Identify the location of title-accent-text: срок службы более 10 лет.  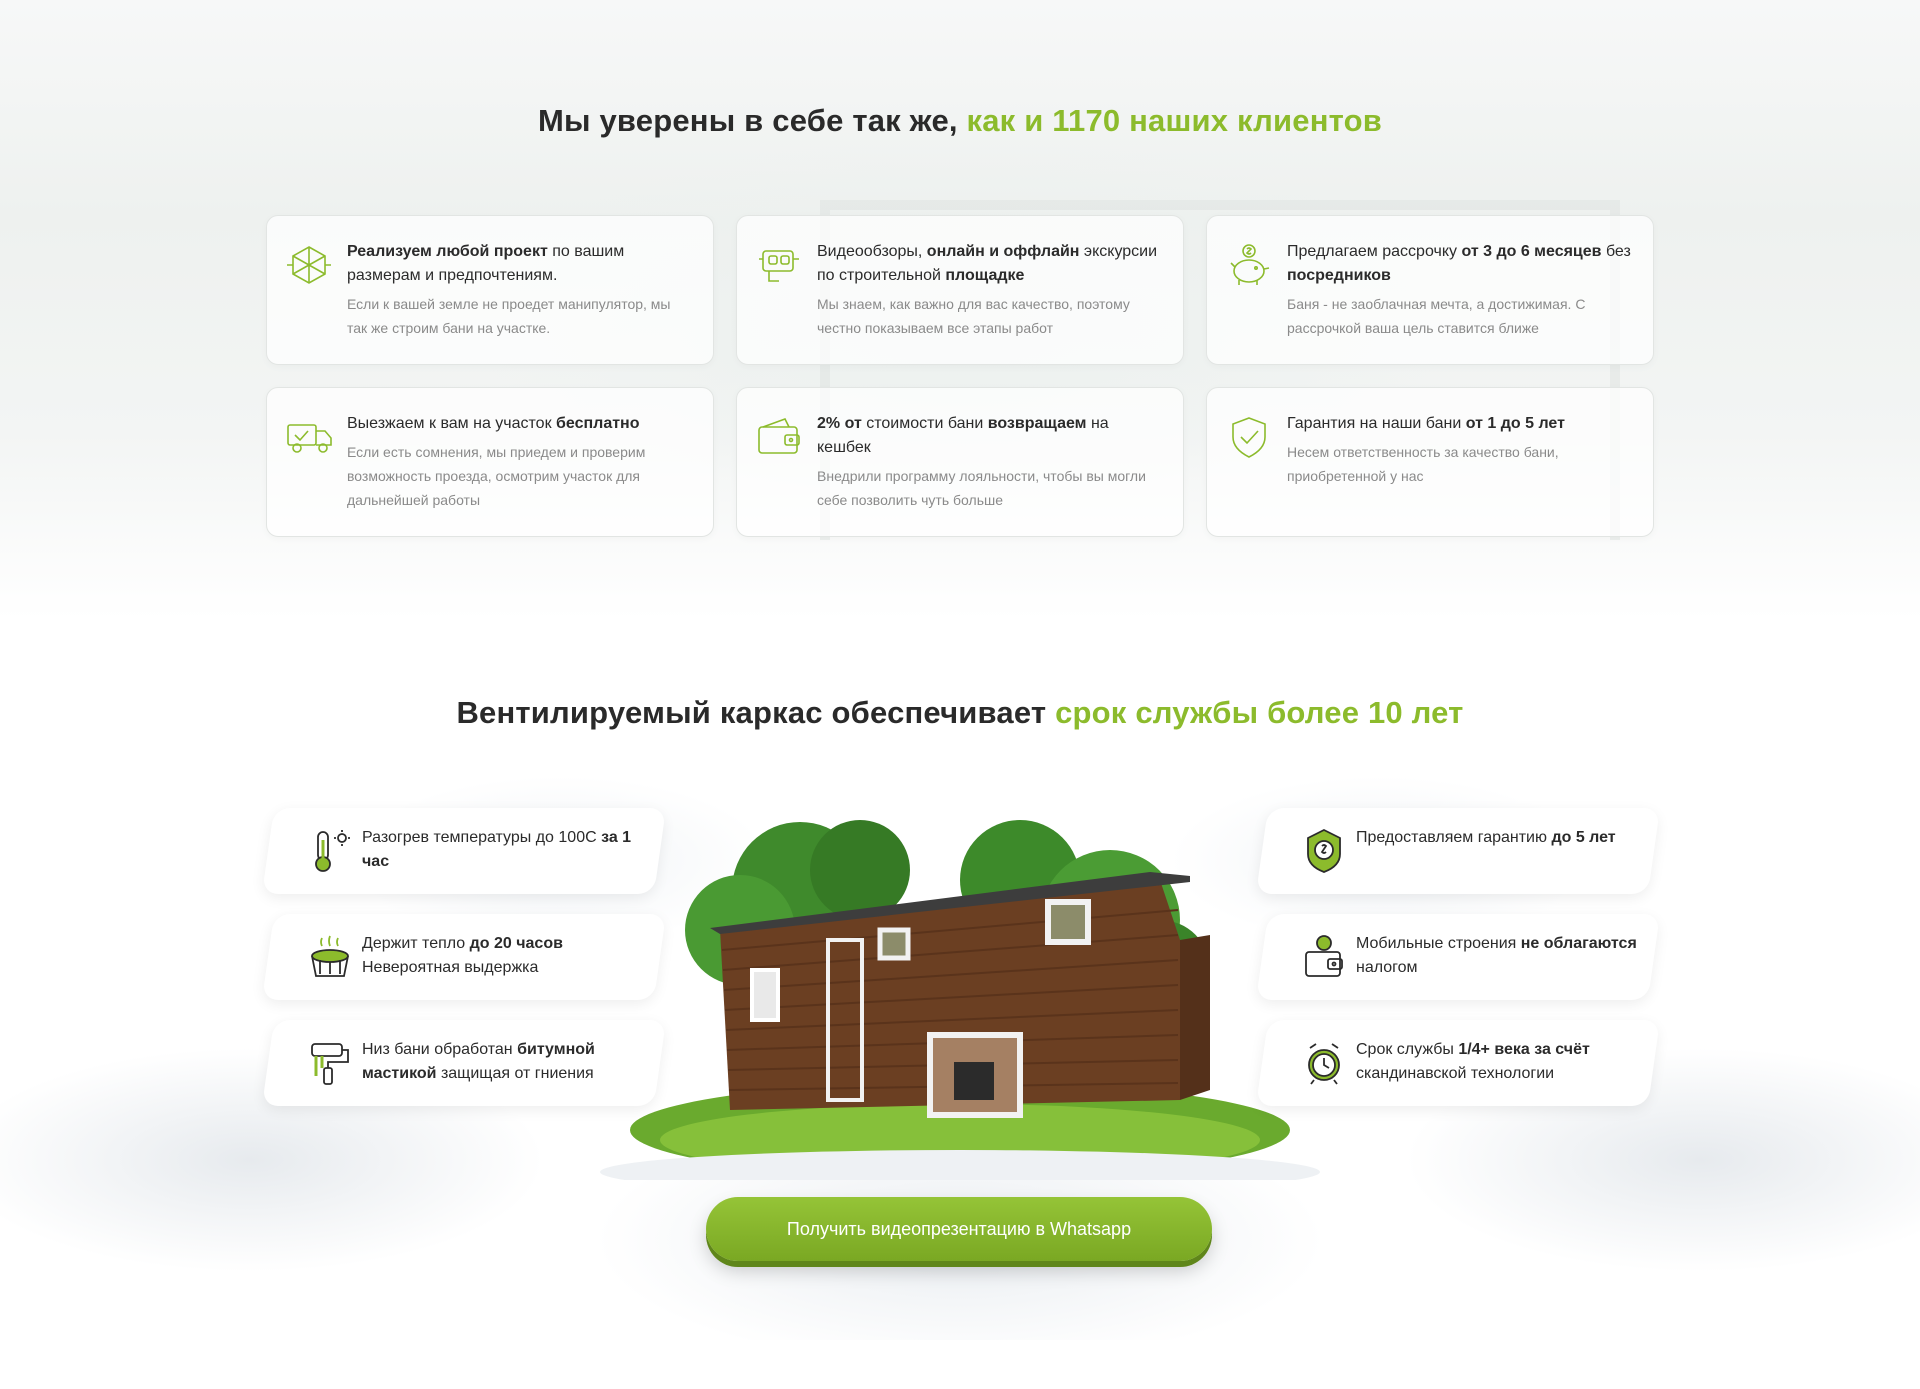
(1259, 712).